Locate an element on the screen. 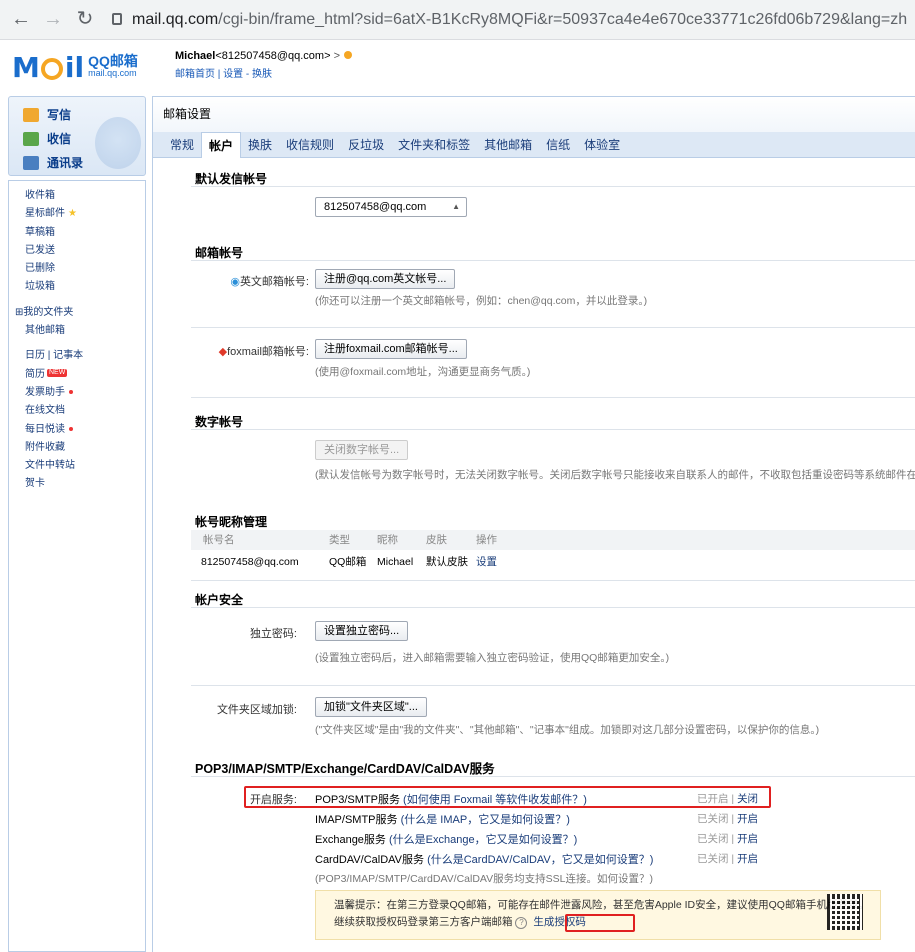 The image size is (915, 952). reload-icon: ↻ is located at coordinates (85, 19).